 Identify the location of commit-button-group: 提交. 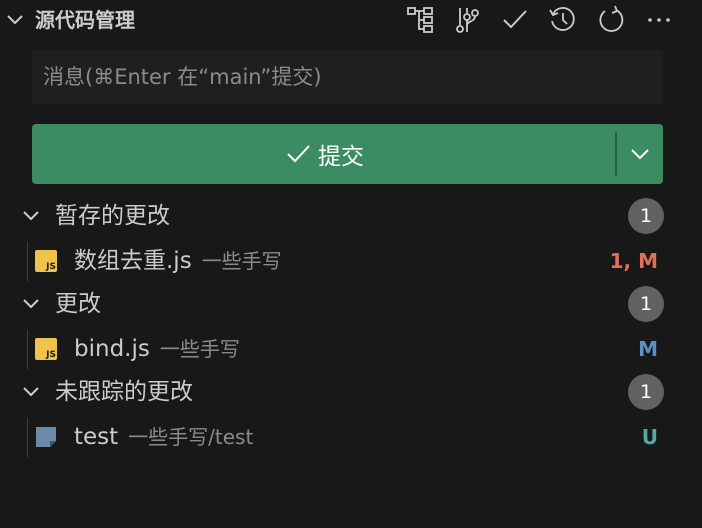
(347, 154).